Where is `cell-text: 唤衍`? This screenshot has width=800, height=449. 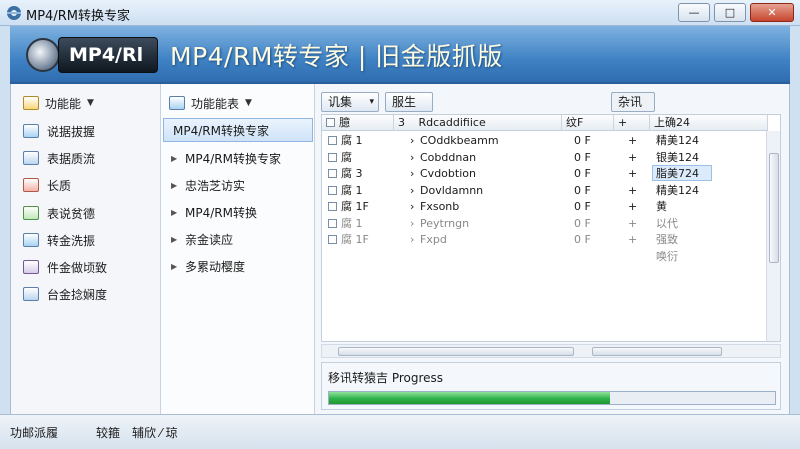 cell-text: 唤衍 is located at coordinates (667, 256).